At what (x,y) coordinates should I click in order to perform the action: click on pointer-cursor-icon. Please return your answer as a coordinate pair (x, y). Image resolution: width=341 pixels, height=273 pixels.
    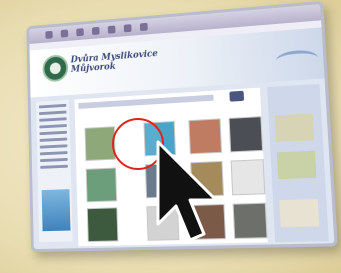
    Looking at the image, I should click on (187, 191).